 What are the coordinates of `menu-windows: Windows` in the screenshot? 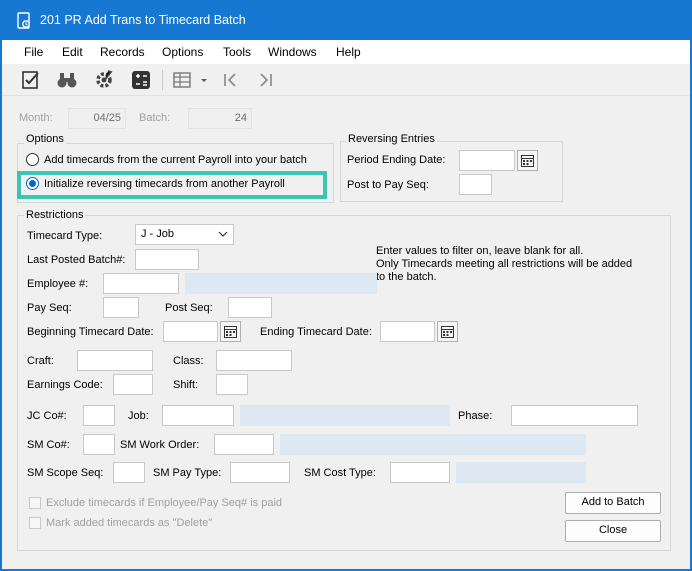 It's located at (292, 52).